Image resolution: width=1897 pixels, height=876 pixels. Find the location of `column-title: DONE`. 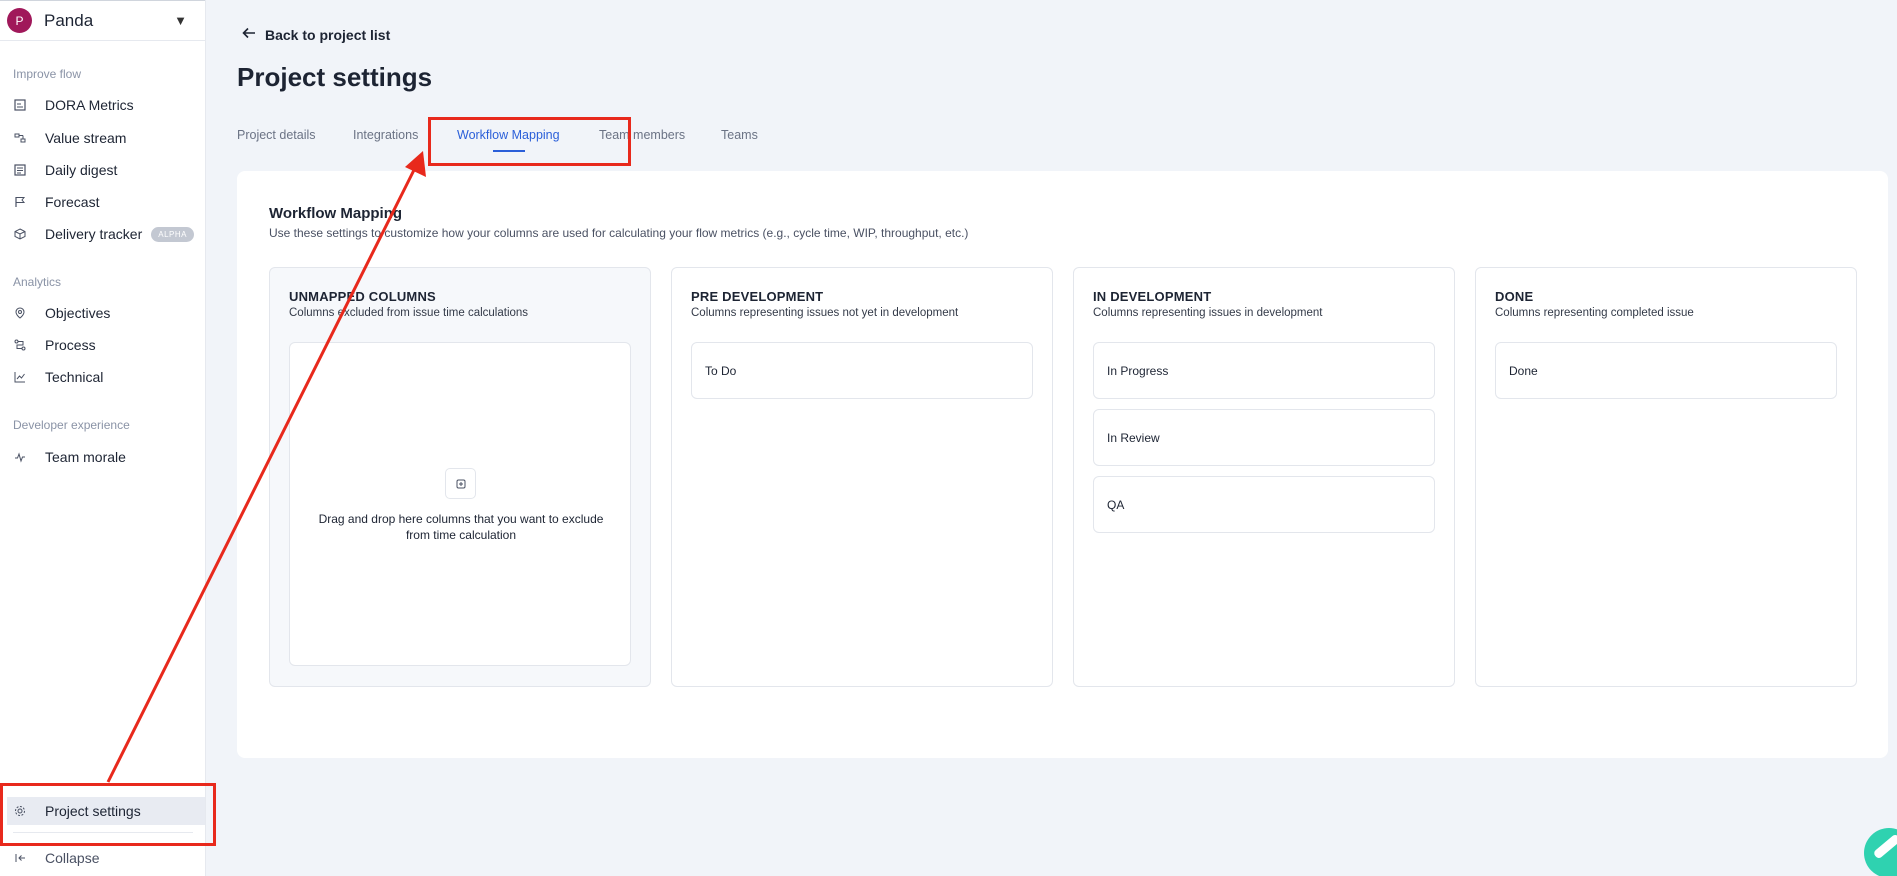

column-title: DONE is located at coordinates (1514, 296).